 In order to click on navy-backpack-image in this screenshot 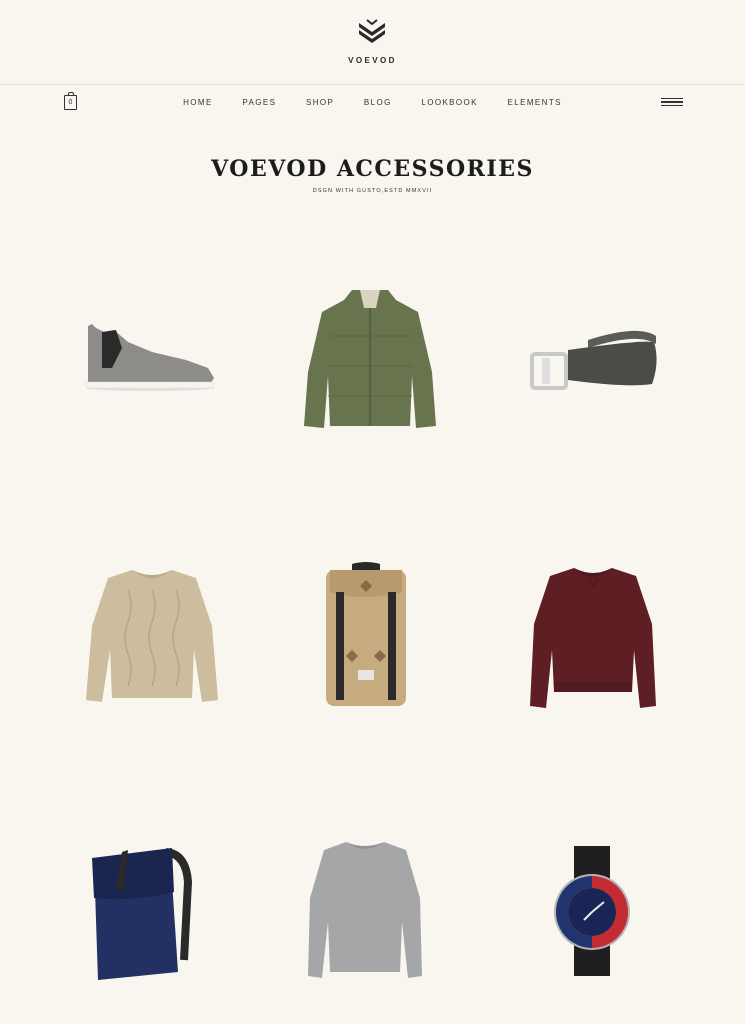, I will do `click(142, 914)`.